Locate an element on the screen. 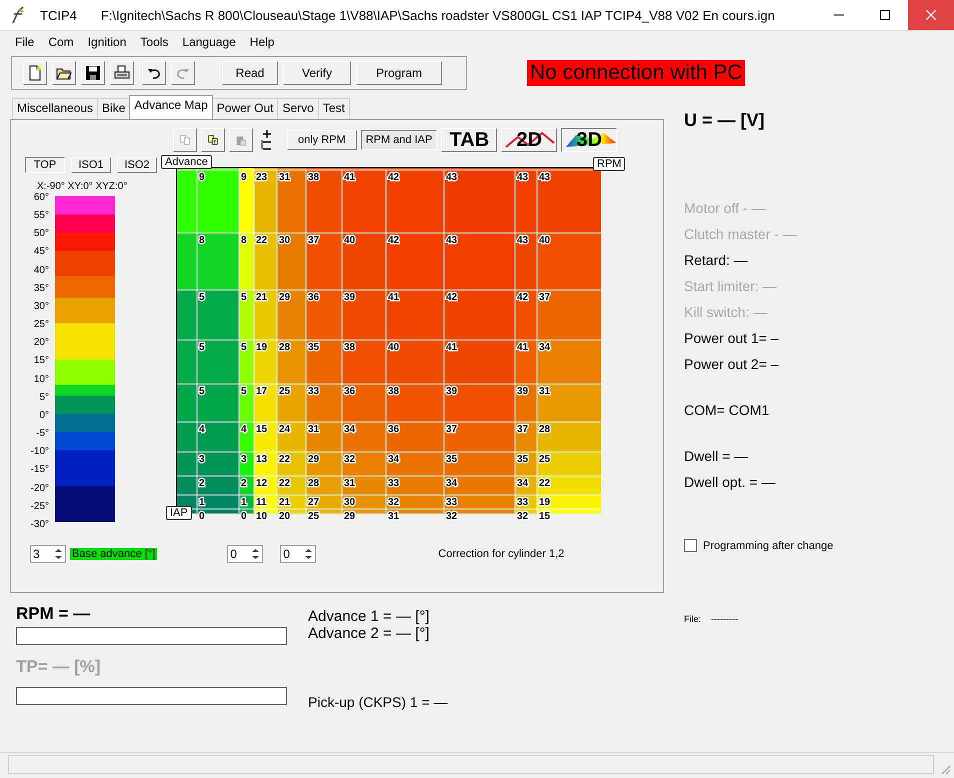  map-value: 41 is located at coordinates (522, 347).